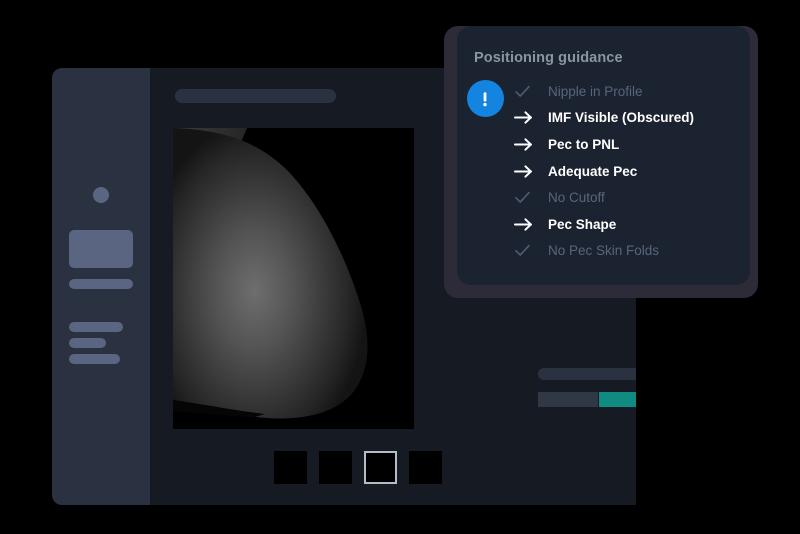 This screenshot has width=800, height=534. I want to click on guidance-item-label: Pec to PNL, so click(584, 144).